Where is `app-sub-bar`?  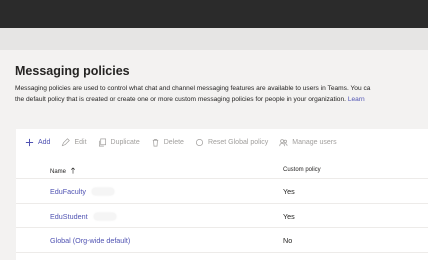 app-sub-bar is located at coordinates (214, 39).